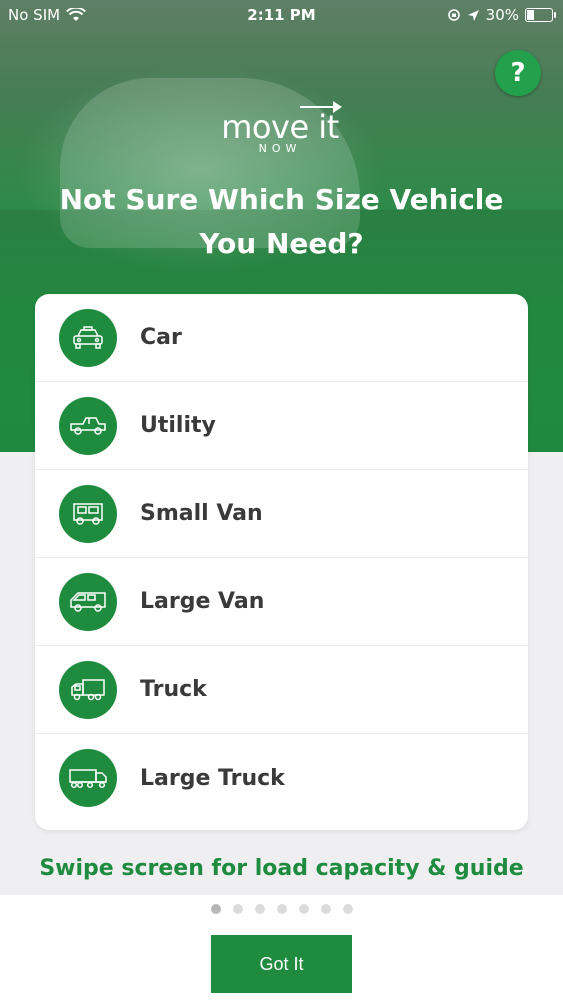 The image size is (563, 1000). I want to click on battery-percent: 30%, so click(502, 15).